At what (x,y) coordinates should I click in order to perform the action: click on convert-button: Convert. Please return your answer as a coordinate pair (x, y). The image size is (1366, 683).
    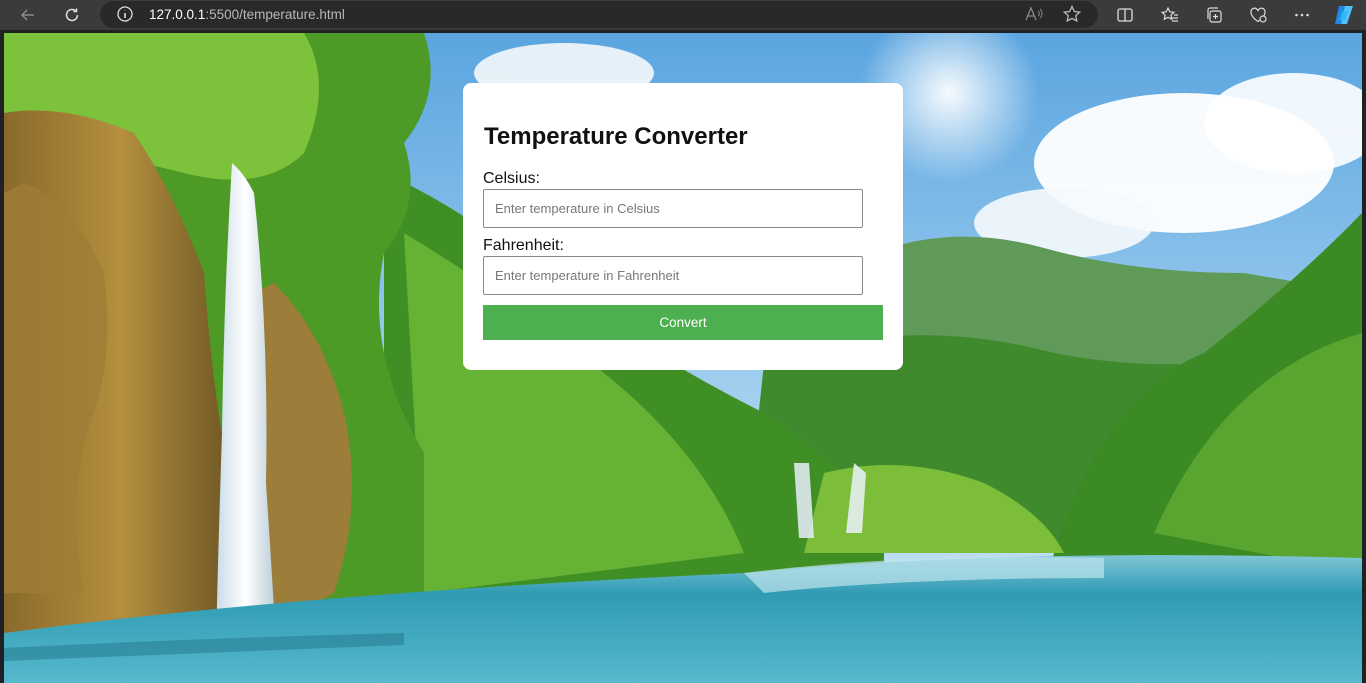
    Looking at the image, I should click on (683, 322).